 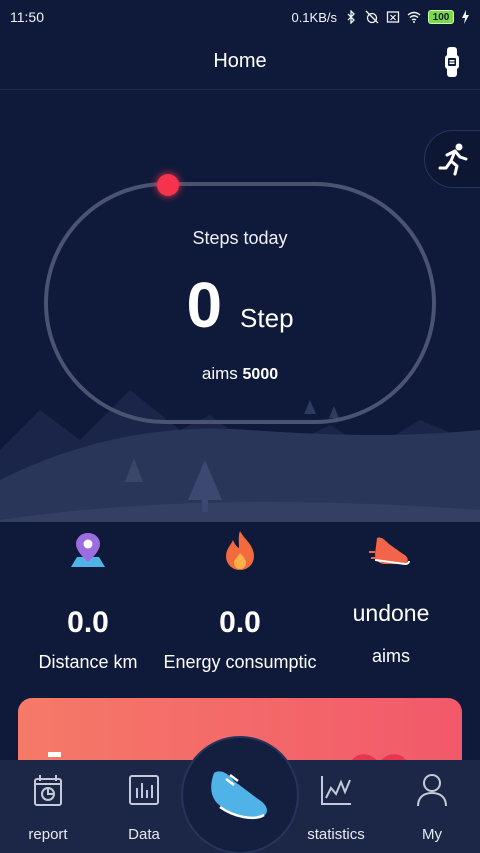 I want to click on aims-label: aims, so click(x=219, y=373).